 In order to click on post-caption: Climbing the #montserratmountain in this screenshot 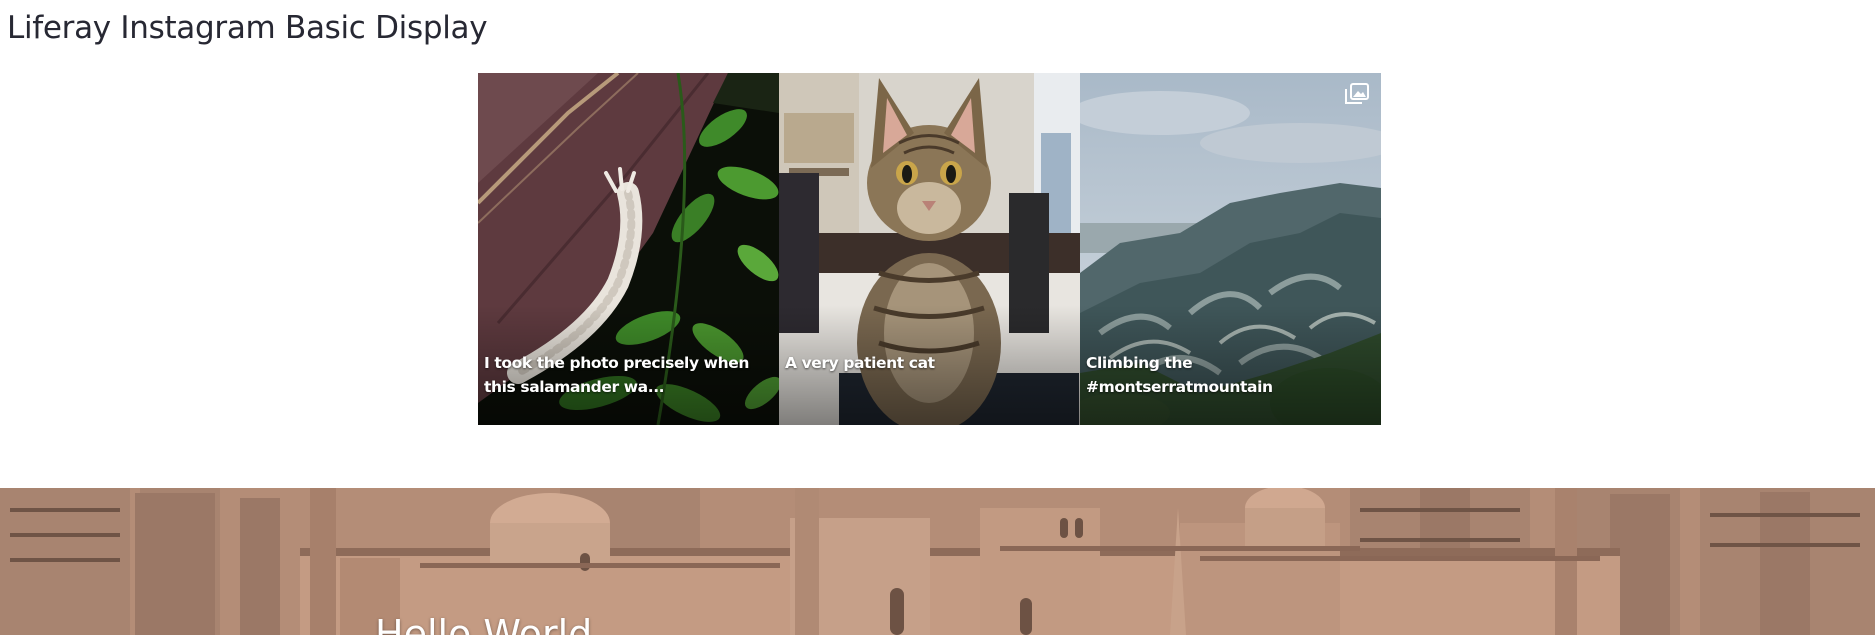, I will do `click(1179, 375)`.